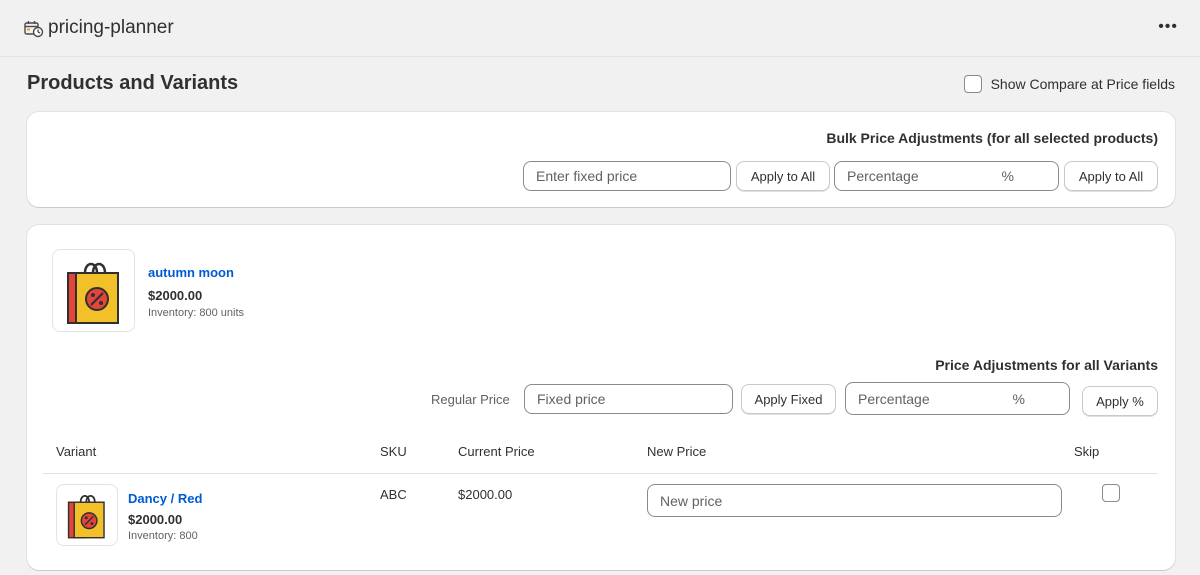 The height and width of the screenshot is (575, 1200). I want to click on apply-percent-button: Apply %, so click(1120, 401).